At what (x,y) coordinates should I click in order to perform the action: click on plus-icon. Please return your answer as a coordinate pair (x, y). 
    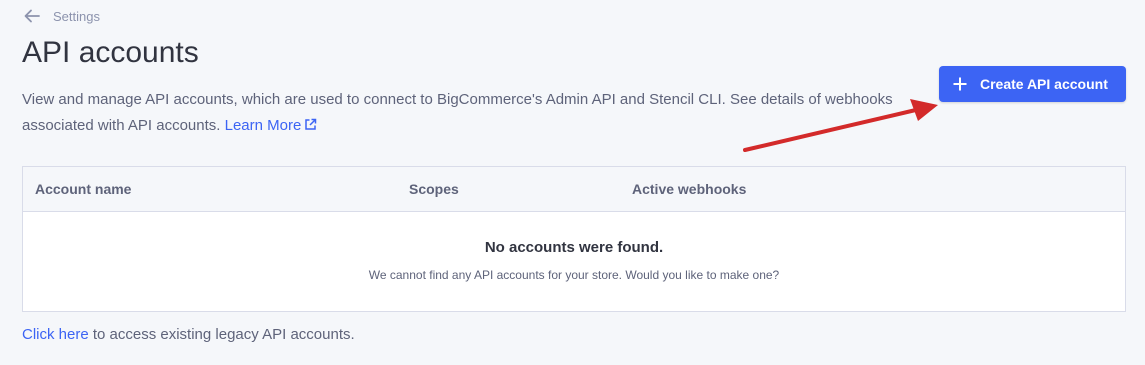
    Looking at the image, I should click on (960, 84).